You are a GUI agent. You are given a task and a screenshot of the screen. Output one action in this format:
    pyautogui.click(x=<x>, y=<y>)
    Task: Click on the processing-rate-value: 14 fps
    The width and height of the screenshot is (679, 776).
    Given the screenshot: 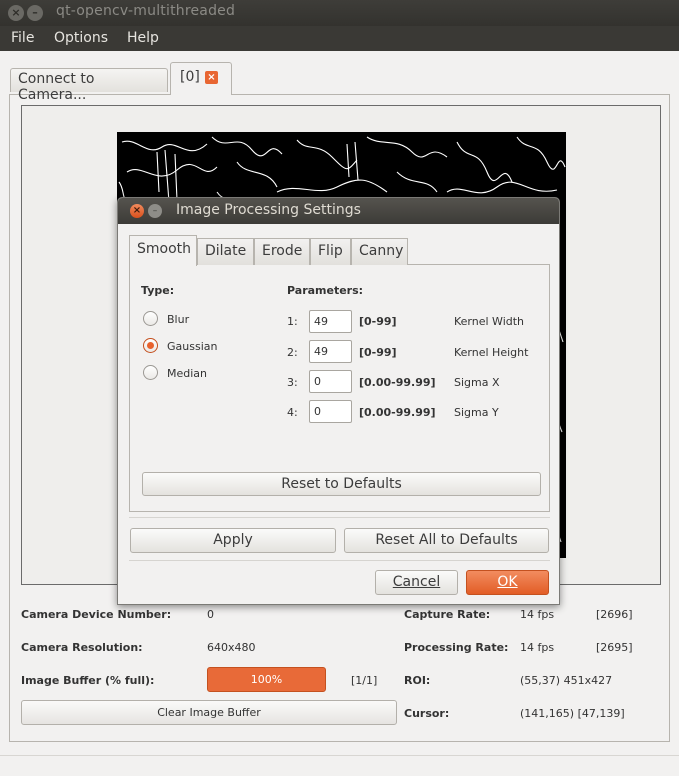 What is the action you would take?
    pyautogui.click(x=537, y=647)
    